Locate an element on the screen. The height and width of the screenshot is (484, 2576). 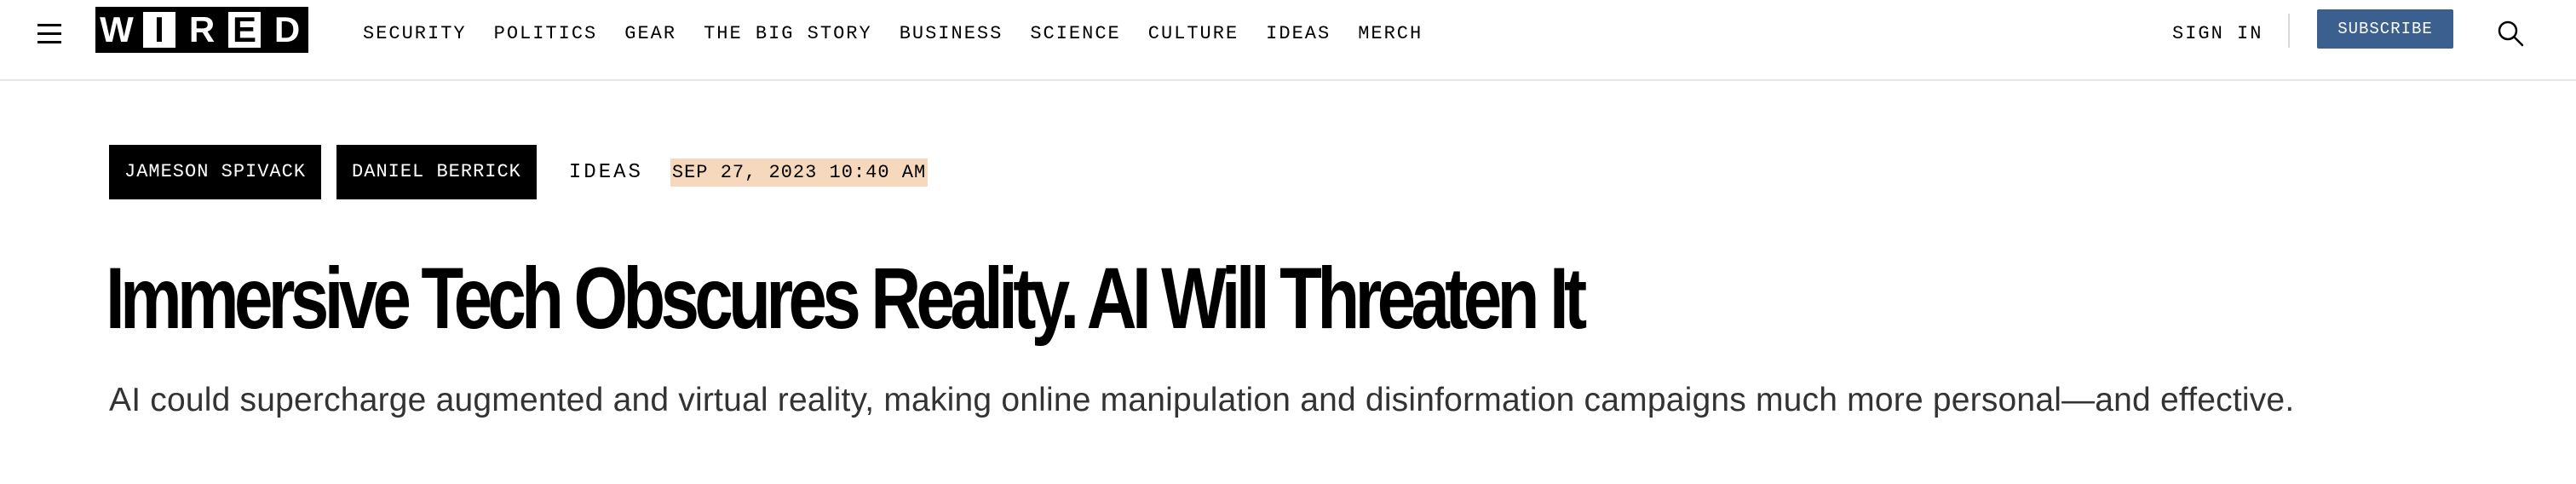
nav-link-the-big-story: THE BIG STORY is located at coordinates (788, 33).